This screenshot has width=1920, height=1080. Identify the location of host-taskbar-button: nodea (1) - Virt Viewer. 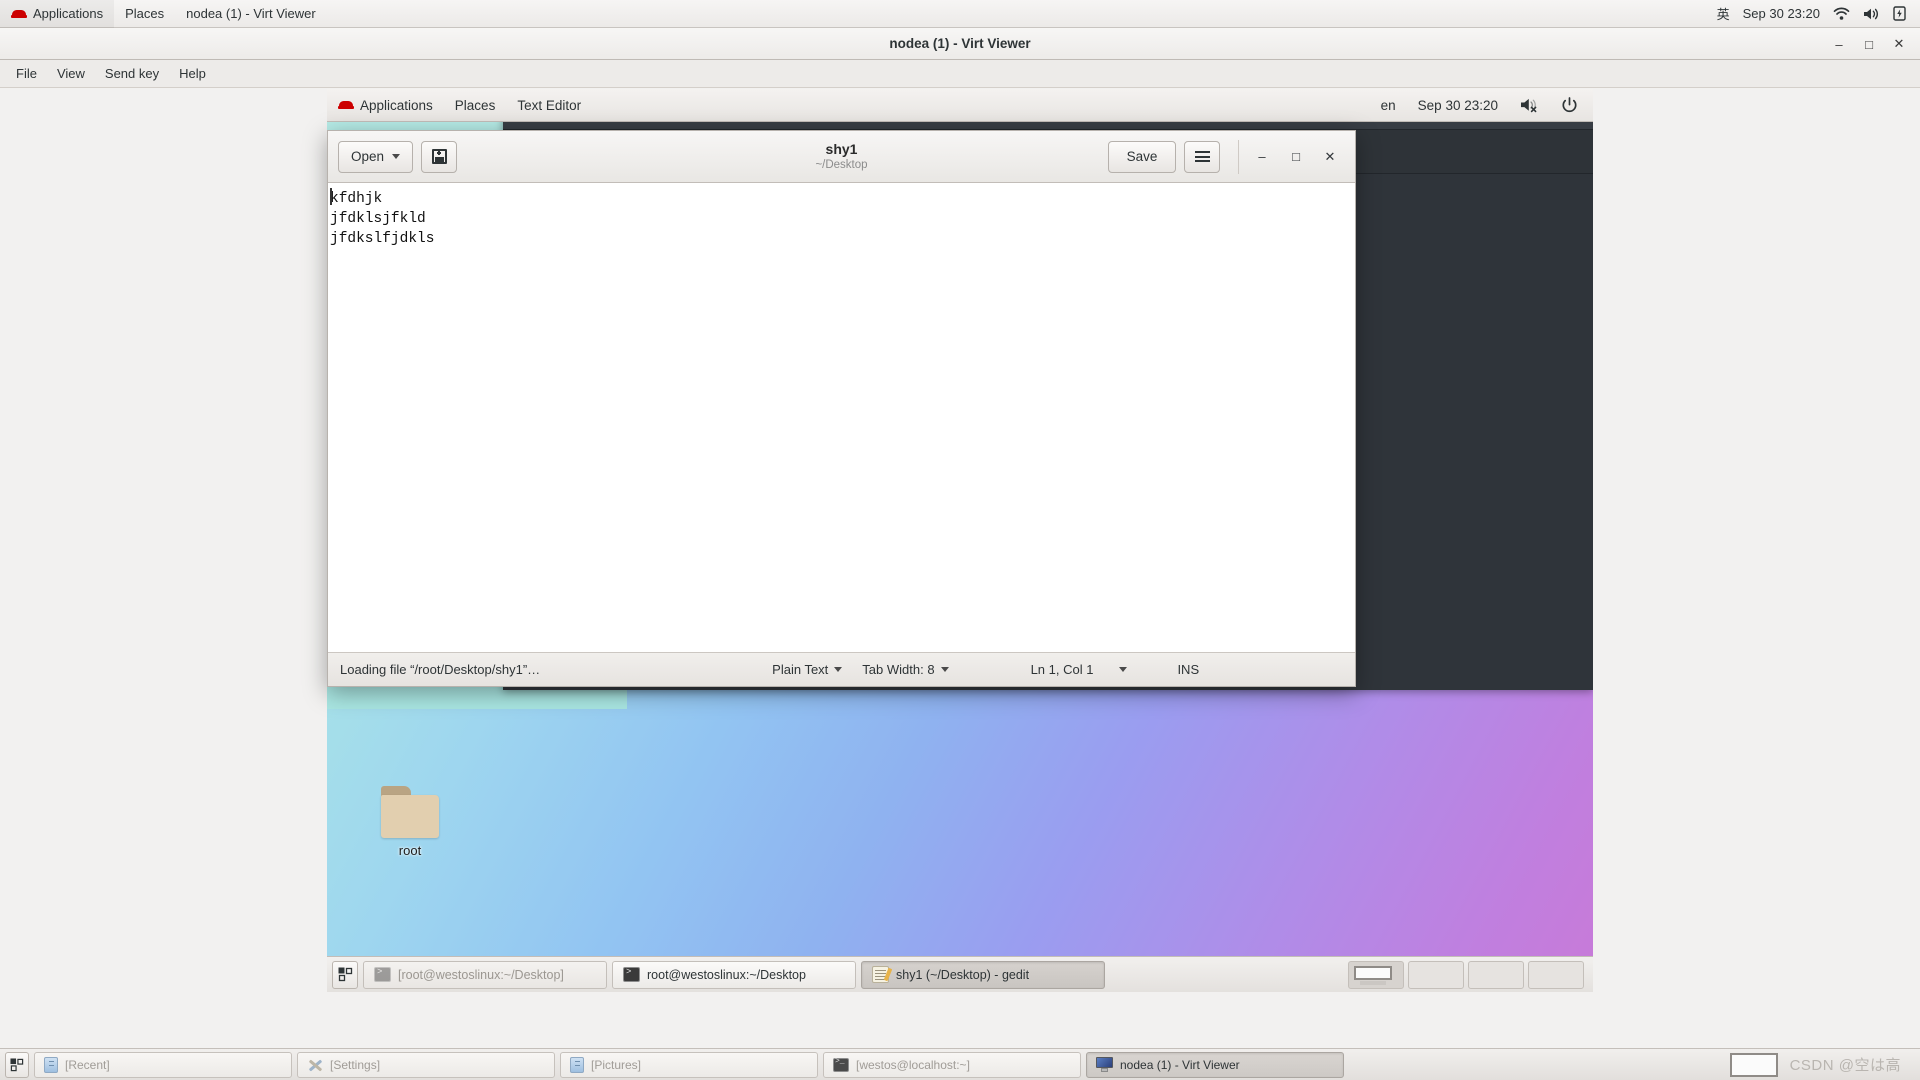
(1215, 1064).